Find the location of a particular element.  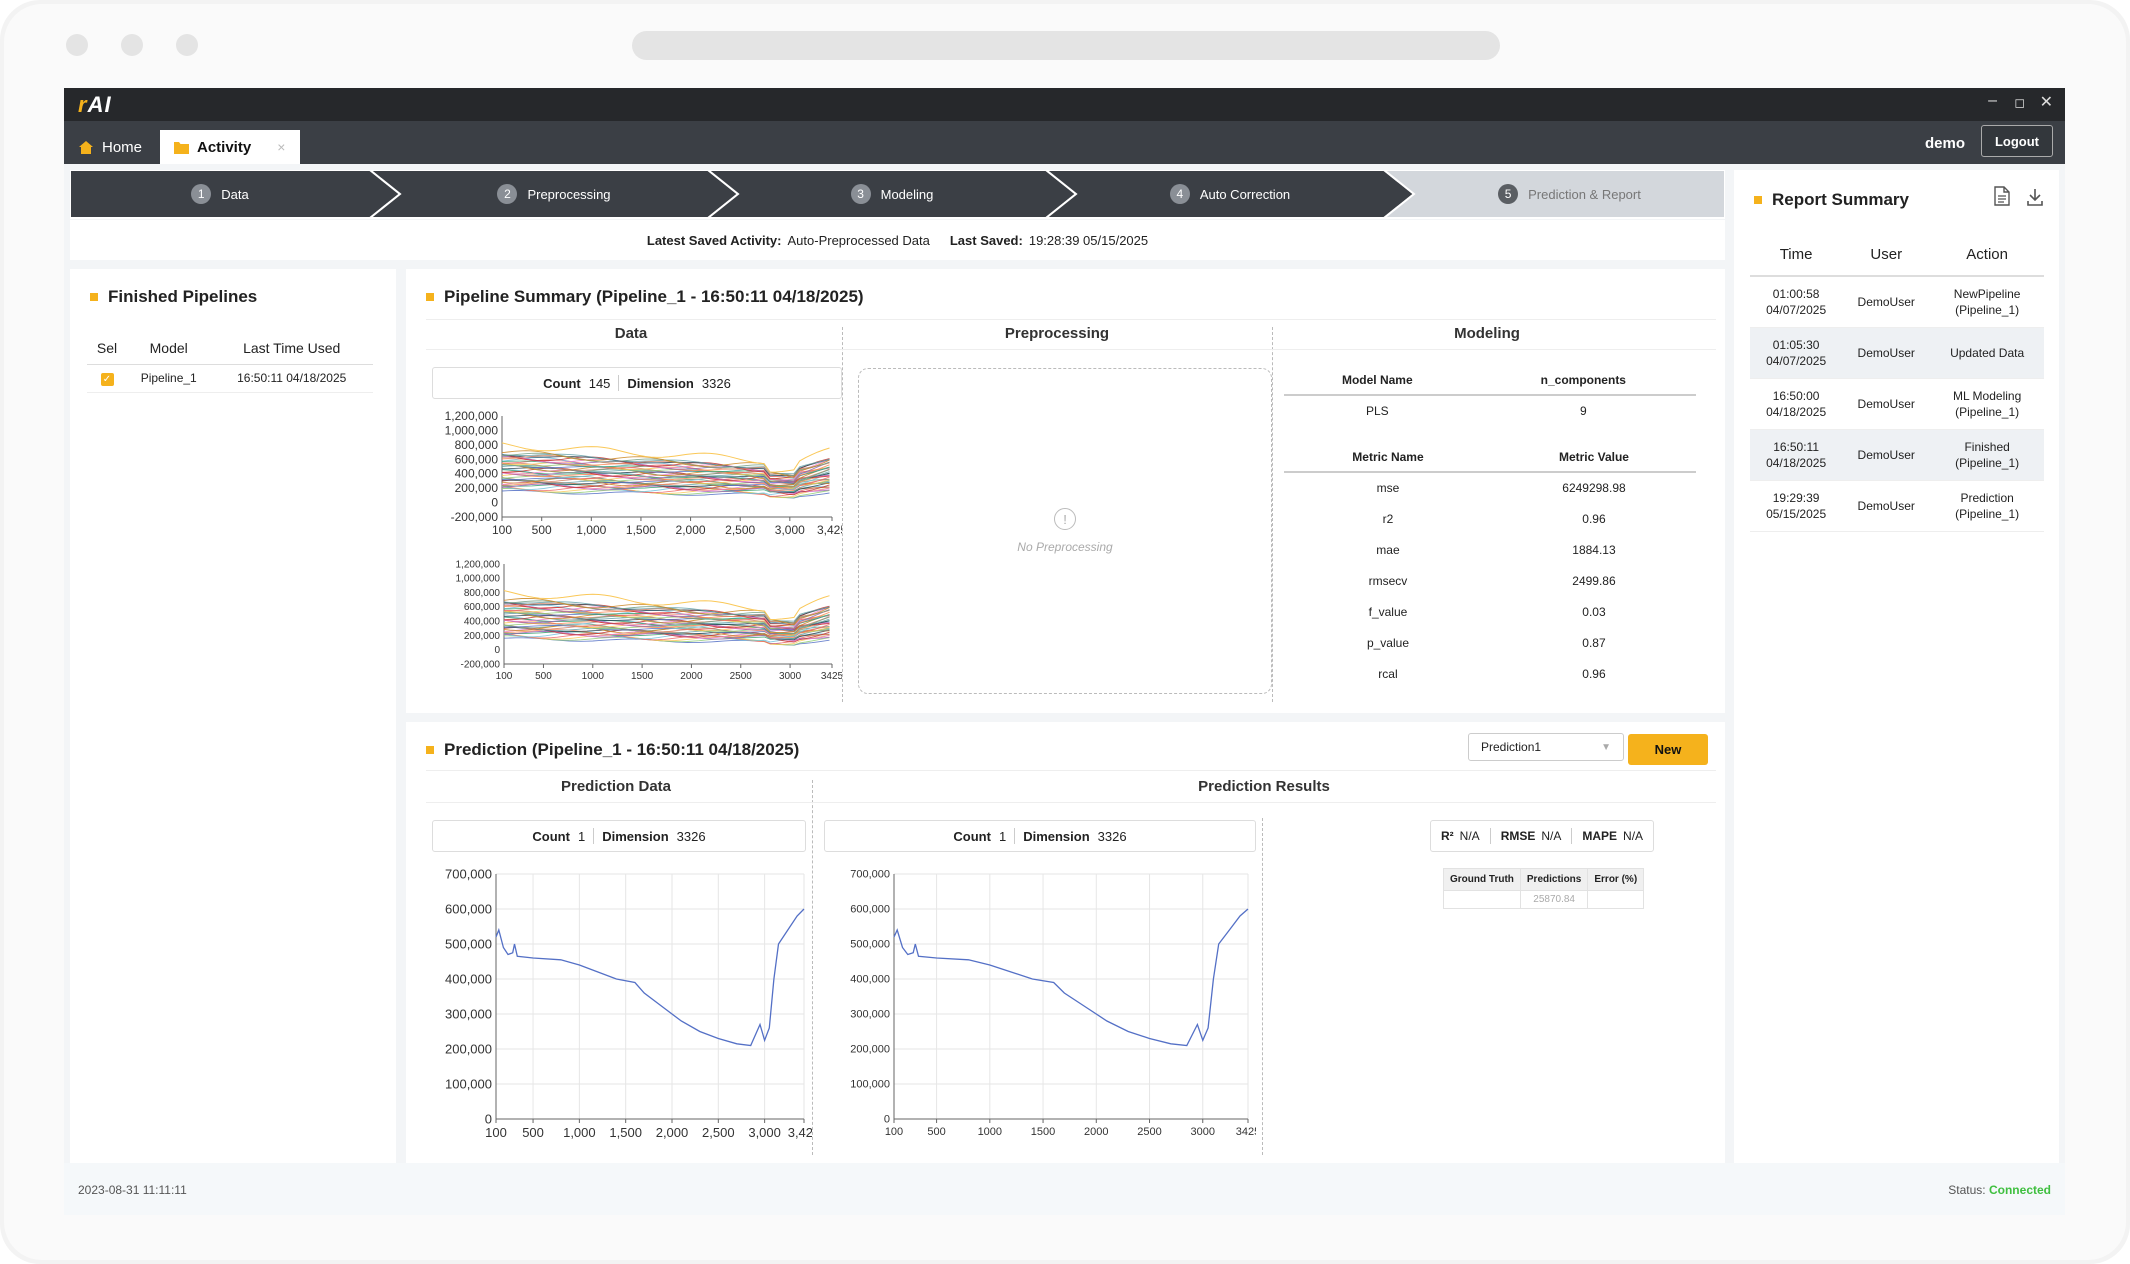

chevron-down-icon: ▼ is located at coordinates (1606, 747).